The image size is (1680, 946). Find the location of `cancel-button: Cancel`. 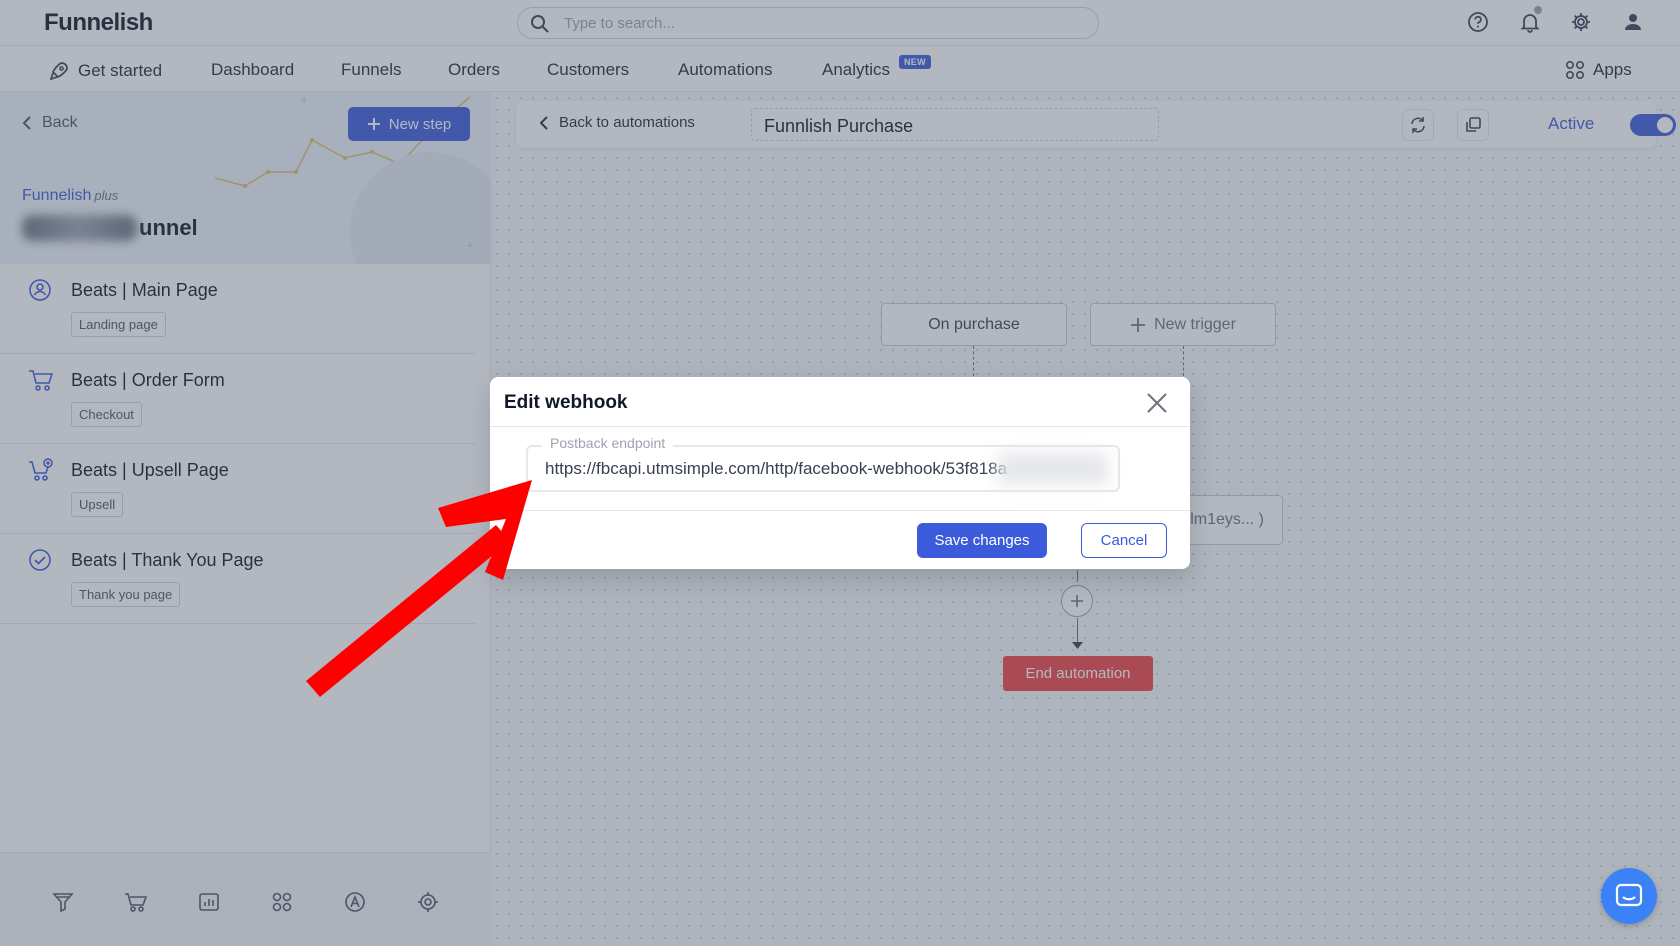

cancel-button: Cancel is located at coordinates (1124, 540).